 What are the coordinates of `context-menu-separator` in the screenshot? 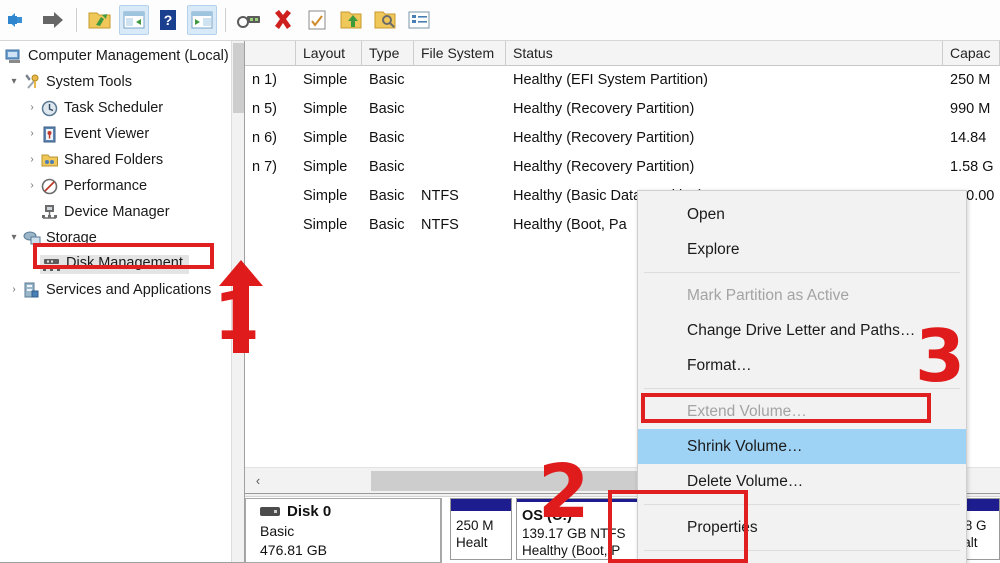 It's located at (802, 550).